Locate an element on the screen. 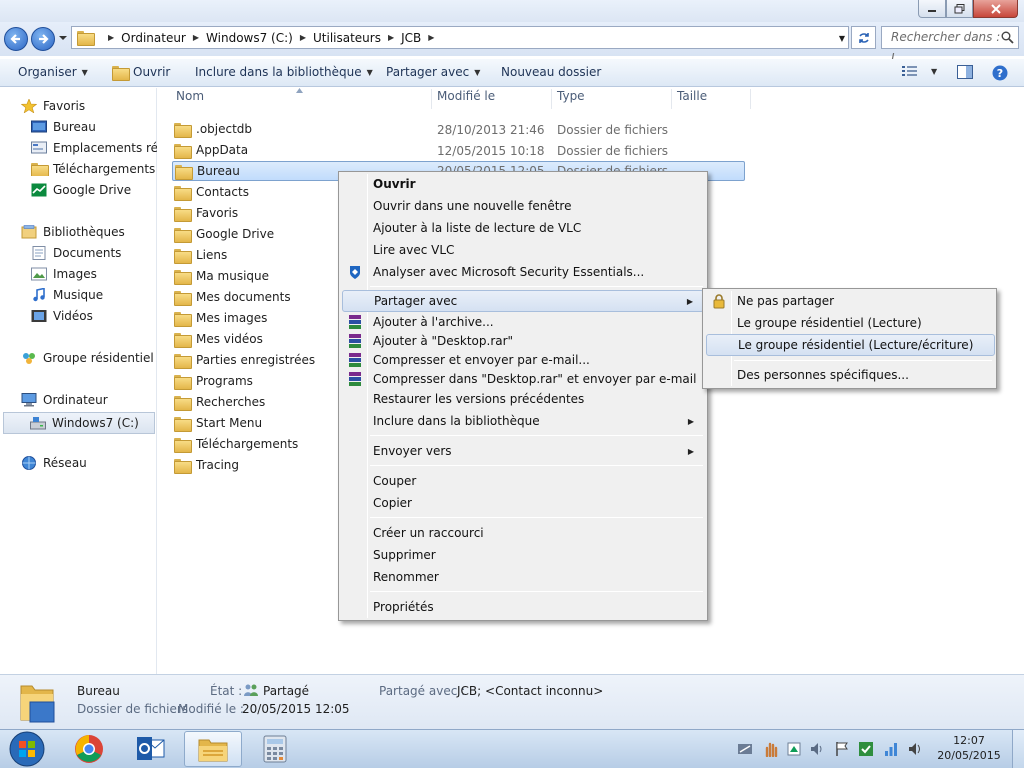 This screenshot has height=768, width=1024. taskbar-calculator is located at coordinates (275, 749).